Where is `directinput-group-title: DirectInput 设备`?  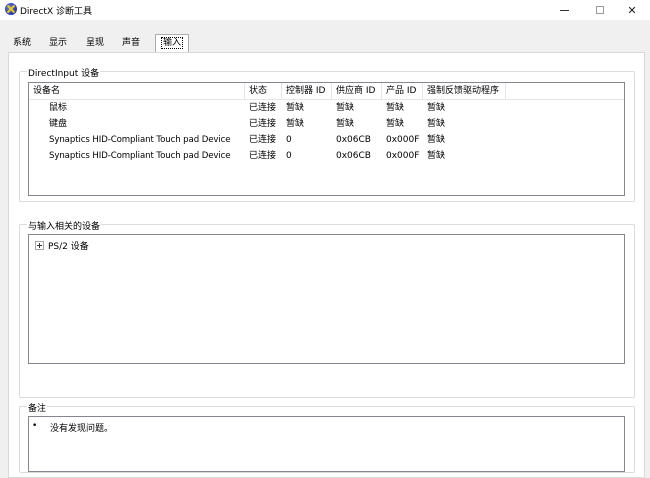 directinput-group-title: DirectInput 设备 is located at coordinates (64, 72).